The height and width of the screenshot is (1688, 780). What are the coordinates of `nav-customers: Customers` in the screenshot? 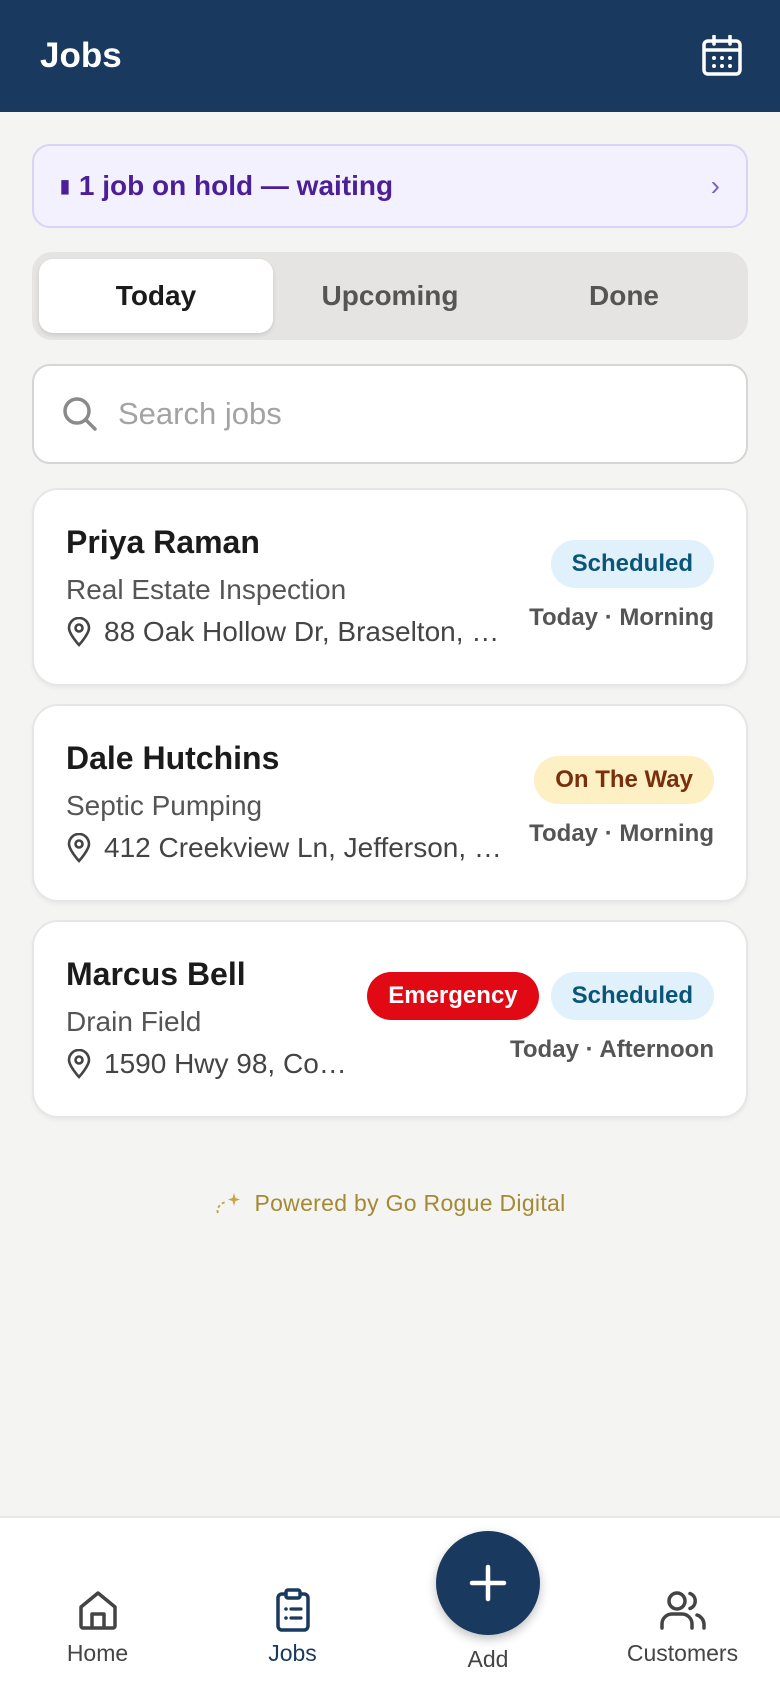 It's located at (682, 1627).